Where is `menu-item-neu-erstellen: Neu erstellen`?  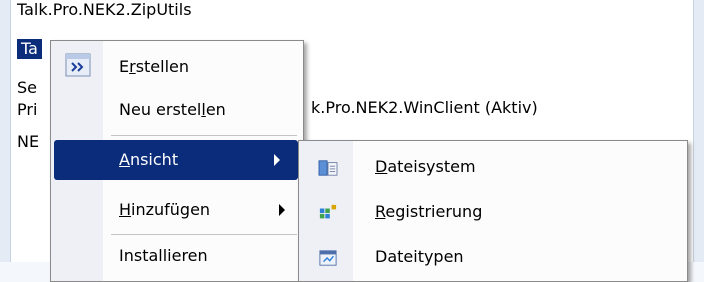
menu-item-neu-erstellen: Neu erstellen is located at coordinates (177, 110).